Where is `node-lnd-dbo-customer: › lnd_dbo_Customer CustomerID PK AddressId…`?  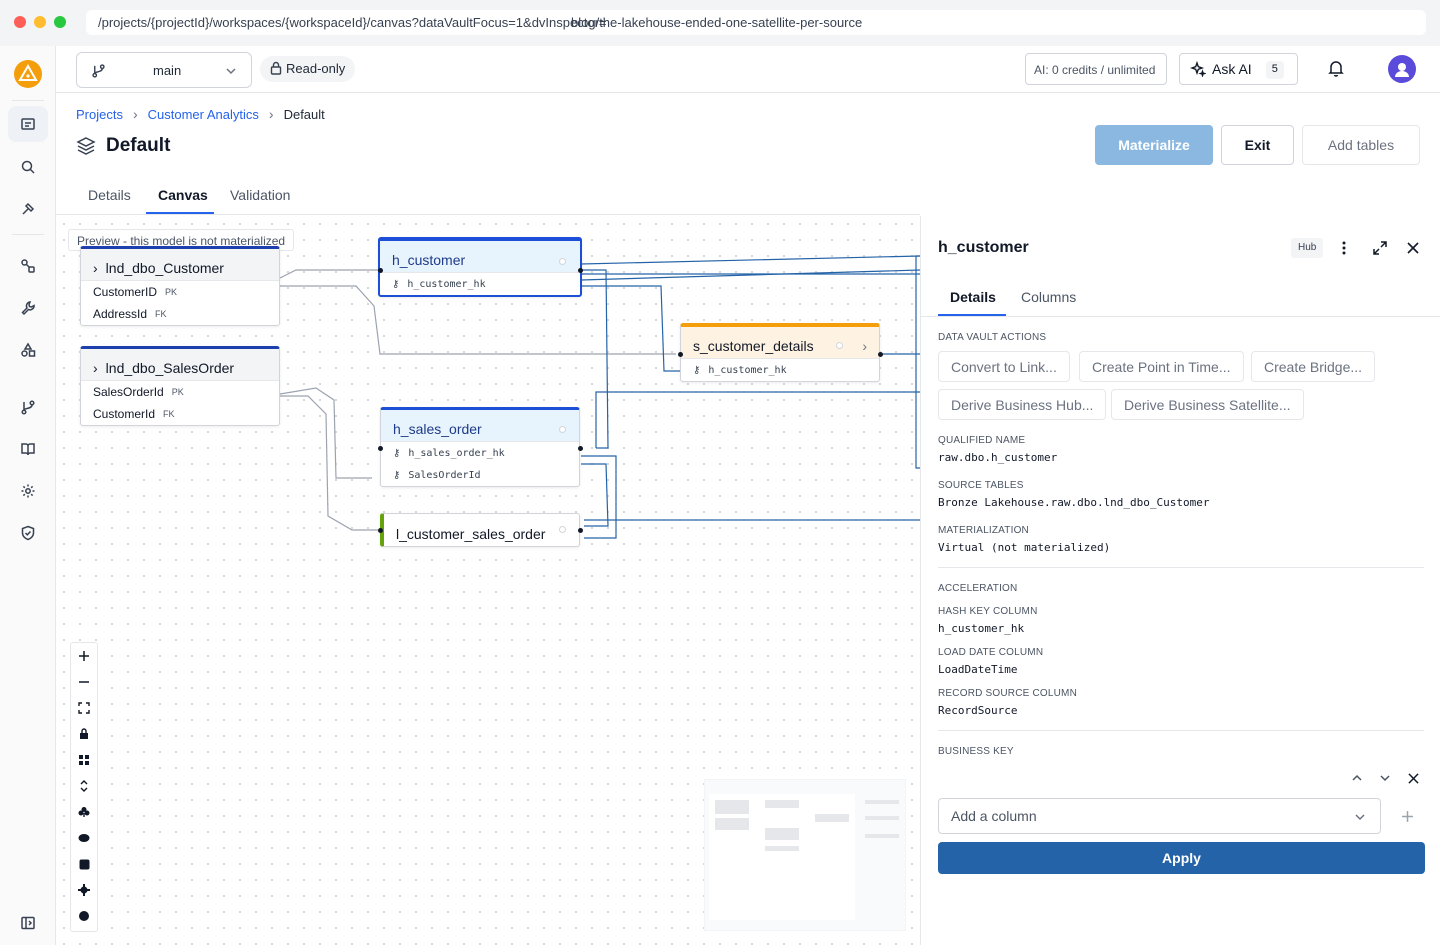
node-lnd-dbo-customer: › lnd_dbo_Customer CustomerID PK AddressId… is located at coordinates (180, 286).